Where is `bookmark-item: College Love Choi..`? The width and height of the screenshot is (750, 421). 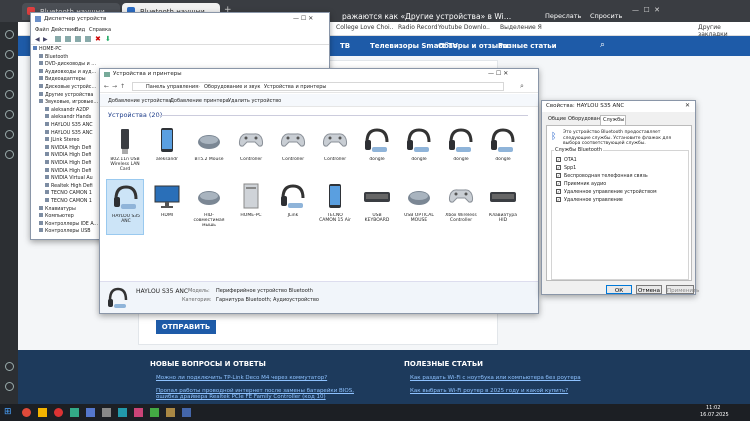
bookmark-item: College Love Choi.. is located at coordinates (365, 27).